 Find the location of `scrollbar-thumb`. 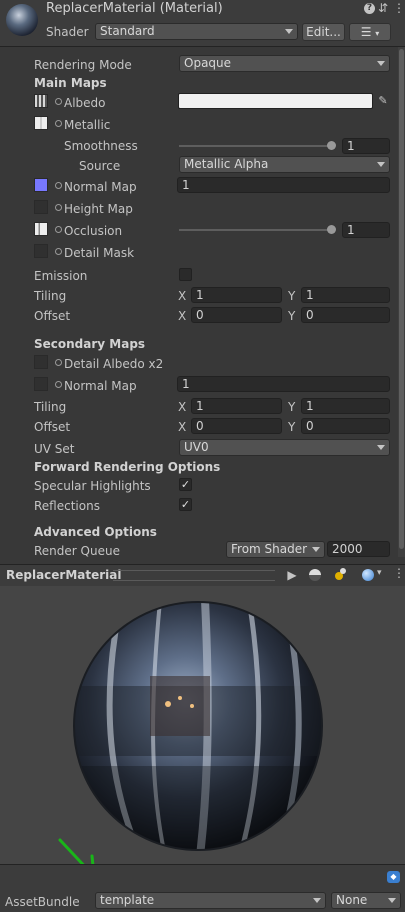

scrollbar-thumb is located at coordinates (401, 299).